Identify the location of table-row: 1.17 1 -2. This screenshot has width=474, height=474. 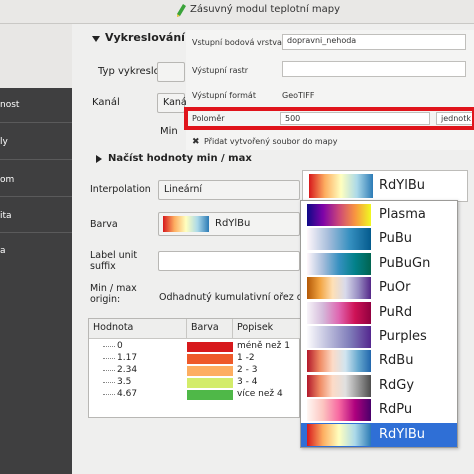
(195, 358).